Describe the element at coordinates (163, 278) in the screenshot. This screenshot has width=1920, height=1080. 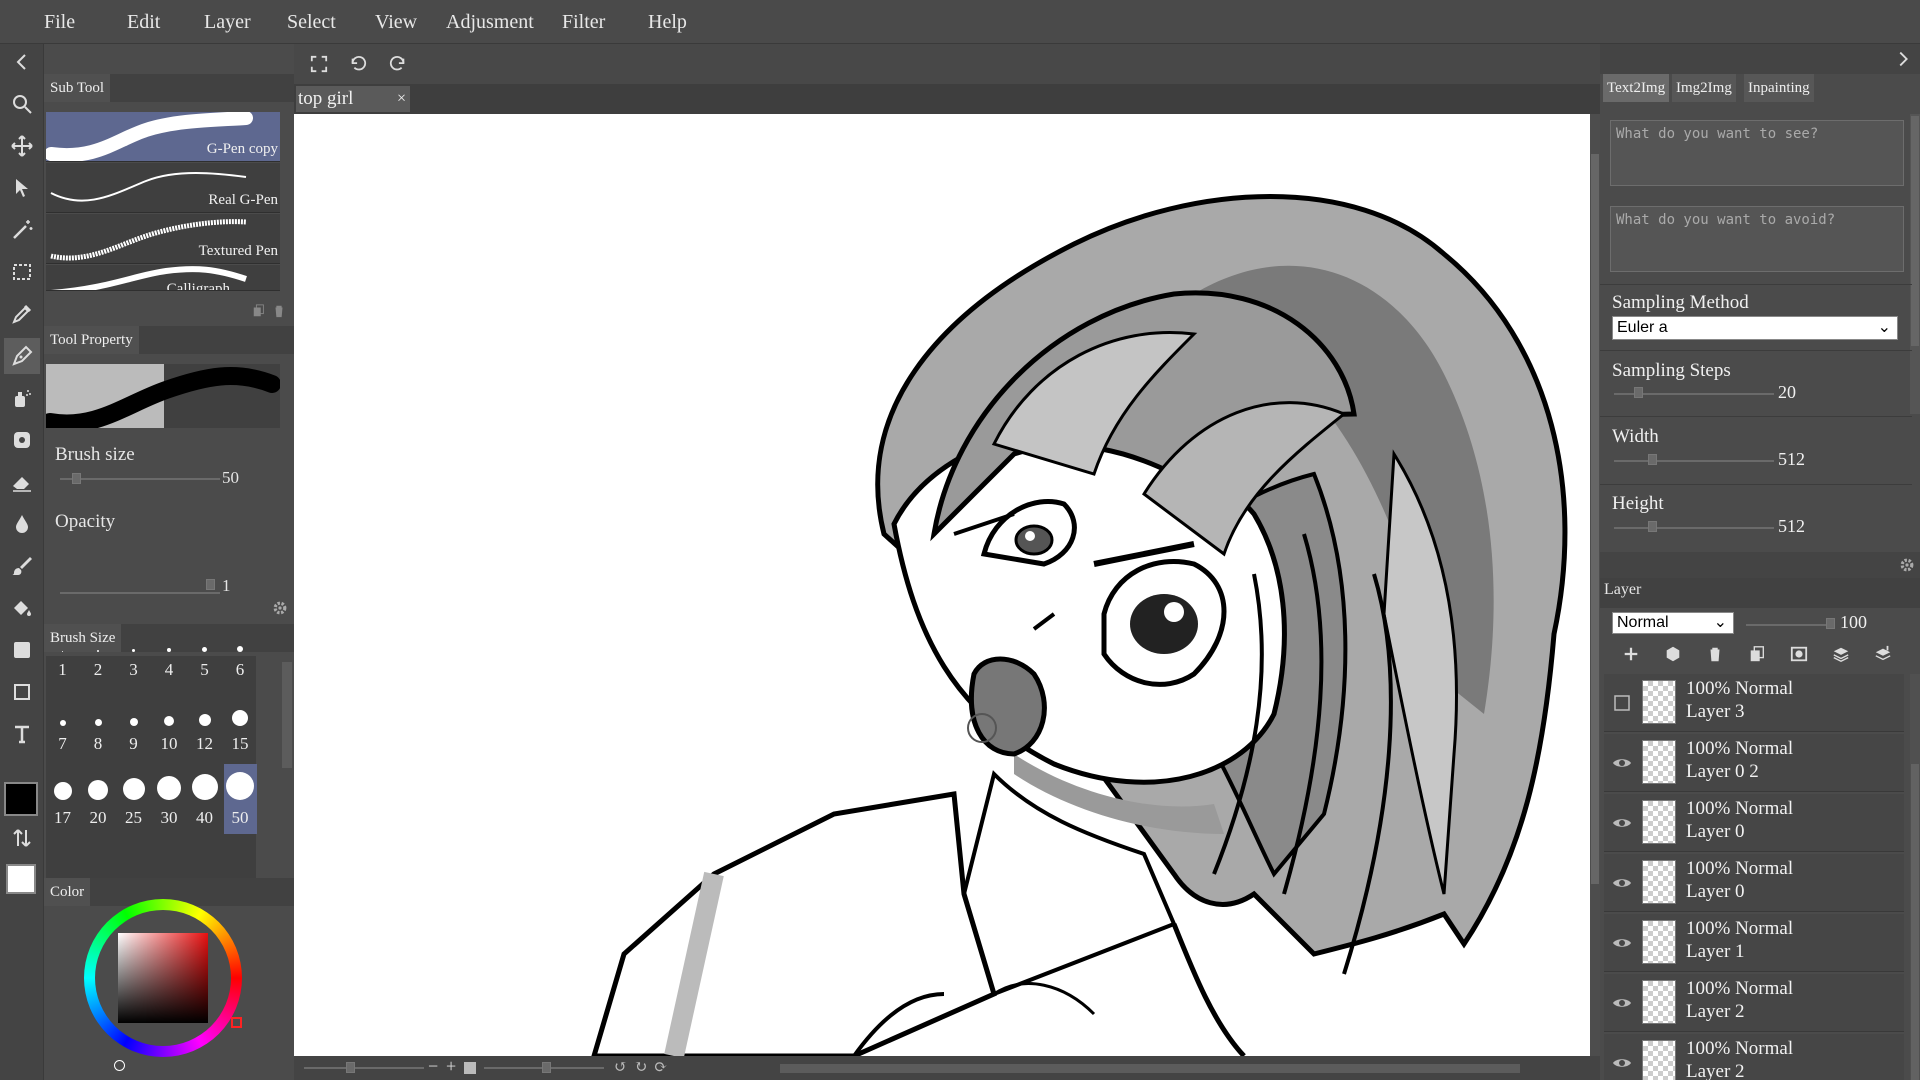
I see `brush-item-calligraph: Calligraph` at that location.